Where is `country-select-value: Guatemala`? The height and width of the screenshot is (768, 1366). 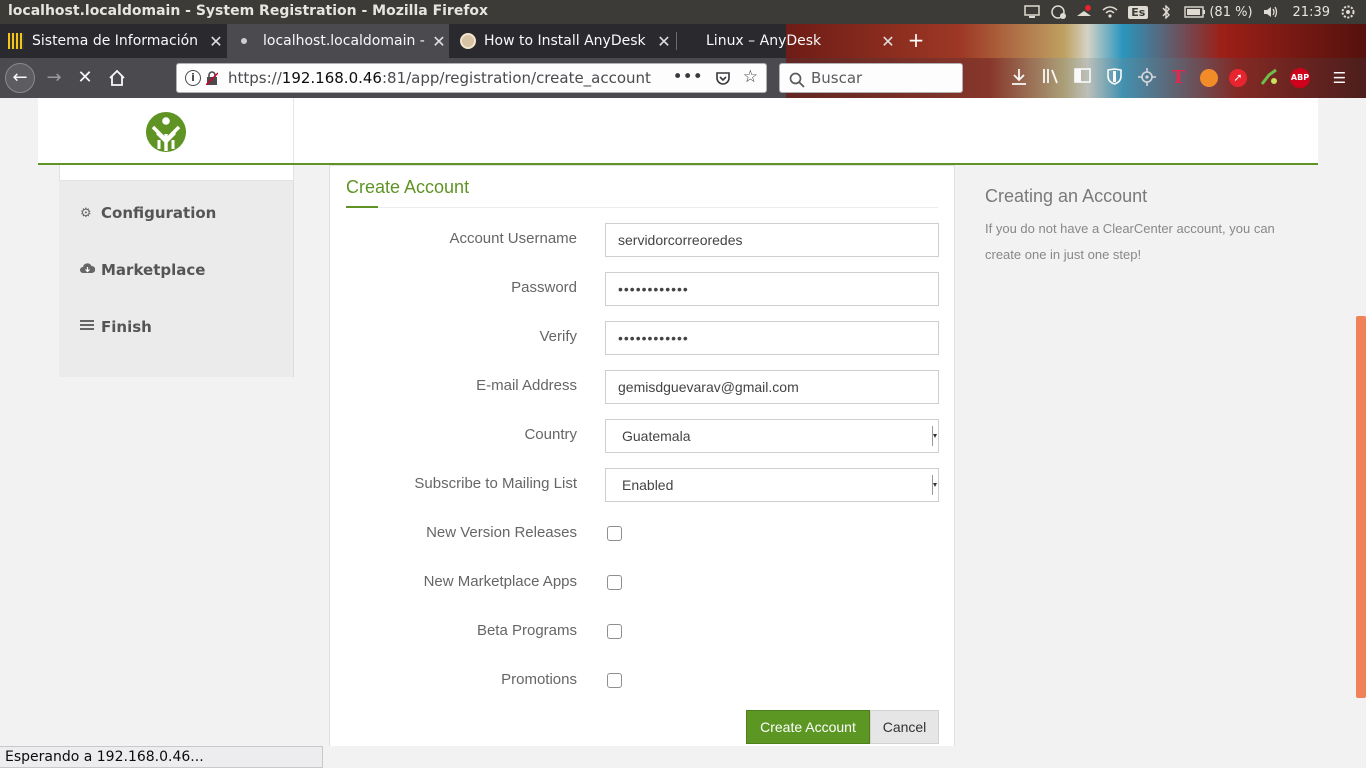
country-select-value: Guatemala is located at coordinates (656, 436).